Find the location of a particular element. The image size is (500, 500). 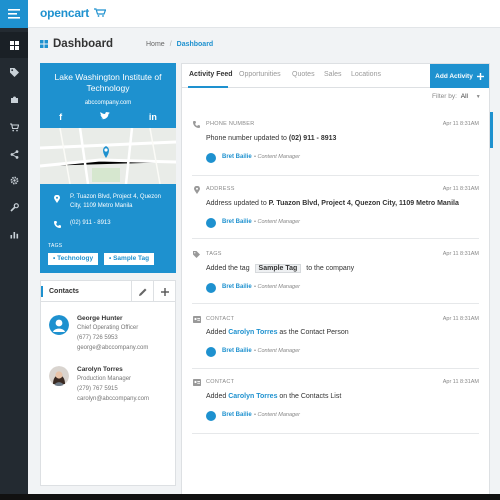

top-bar: opencart is located at coordinates (250, 14).